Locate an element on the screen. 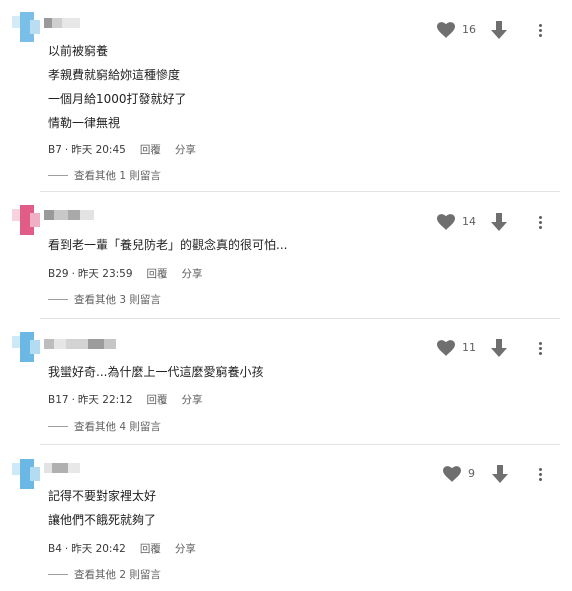  comment-text-line: 情勒一律無視 is located at coordinates (84, 123).